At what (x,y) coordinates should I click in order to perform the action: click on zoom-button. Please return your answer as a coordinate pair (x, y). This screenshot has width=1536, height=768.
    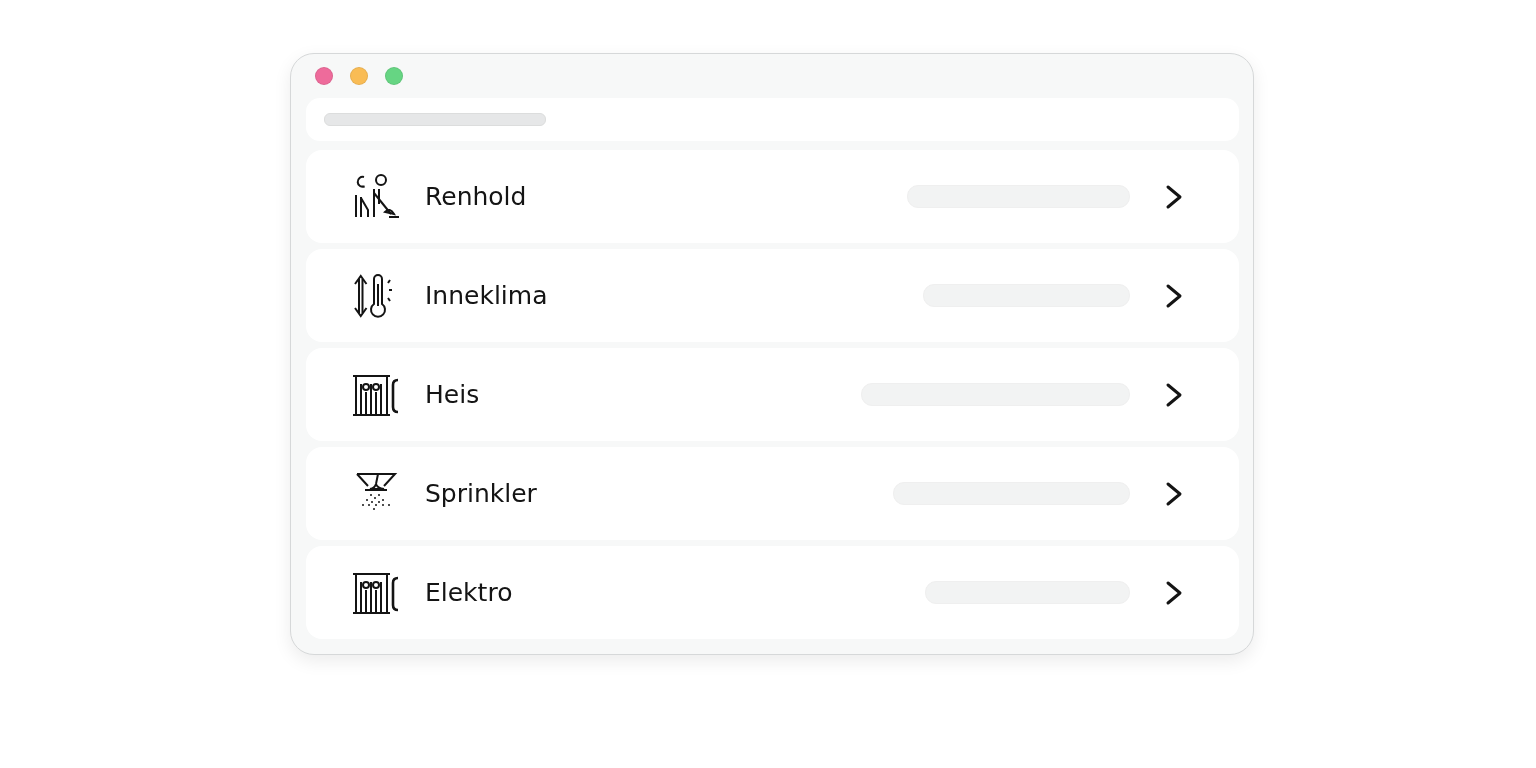
    Looking at the image, I should click on (394, 76).